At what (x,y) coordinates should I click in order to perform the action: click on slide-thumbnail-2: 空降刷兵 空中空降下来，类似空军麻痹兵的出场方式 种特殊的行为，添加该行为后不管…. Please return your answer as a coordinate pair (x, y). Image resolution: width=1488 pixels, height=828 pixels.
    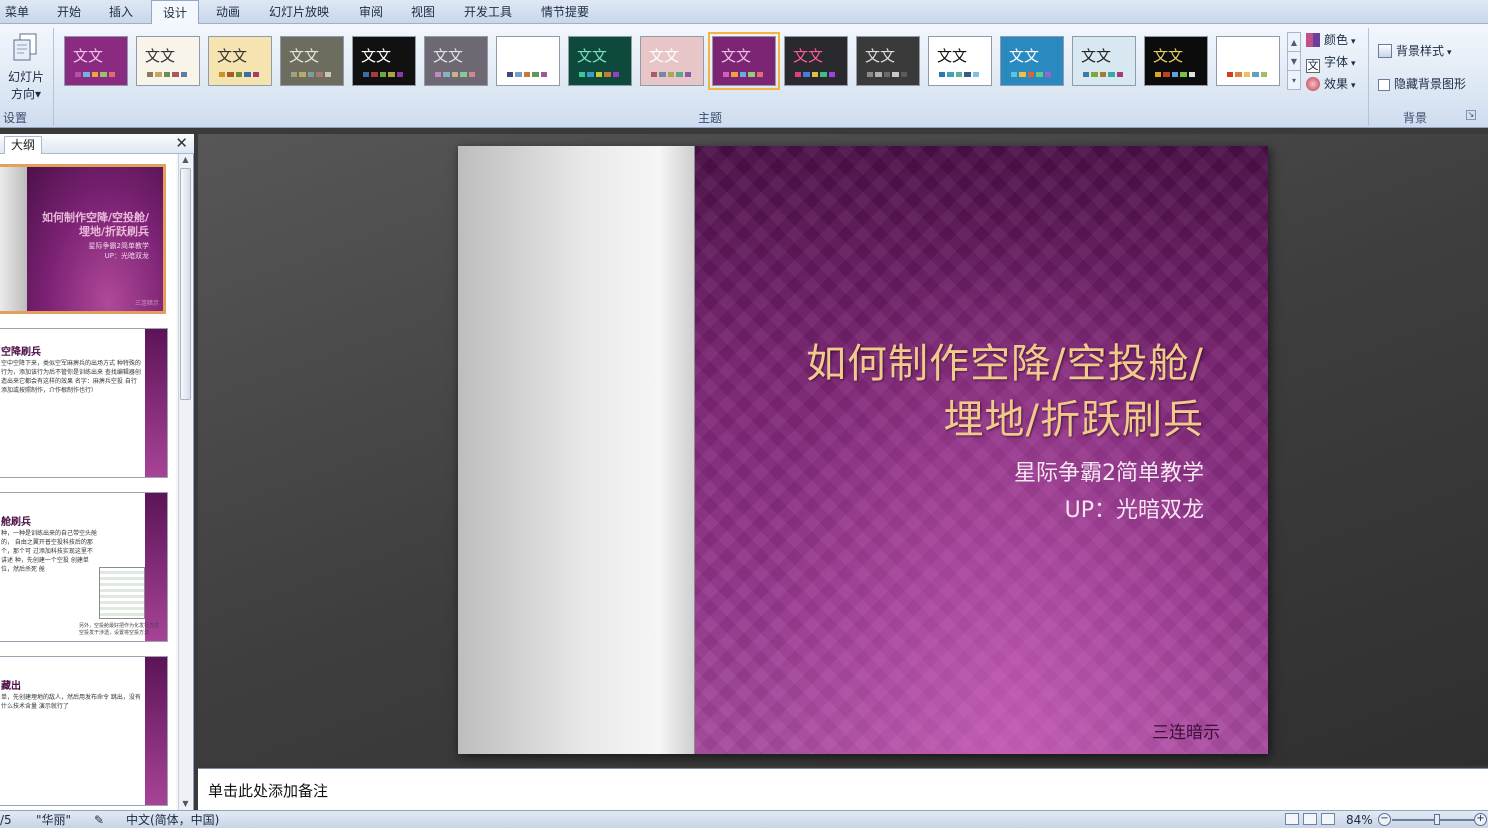
    Looking at the image, I should click on (84, 403).